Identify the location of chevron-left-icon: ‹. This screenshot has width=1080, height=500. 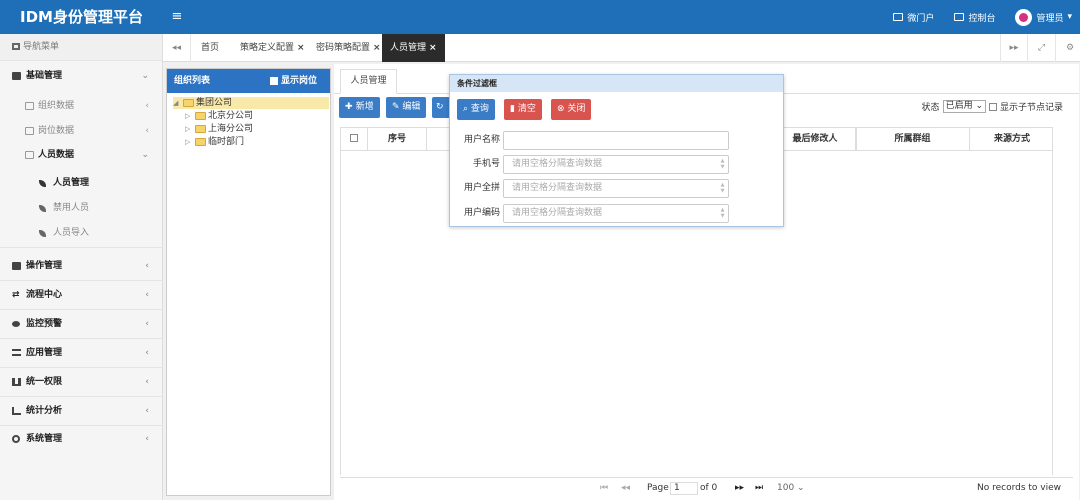
(147, 131).